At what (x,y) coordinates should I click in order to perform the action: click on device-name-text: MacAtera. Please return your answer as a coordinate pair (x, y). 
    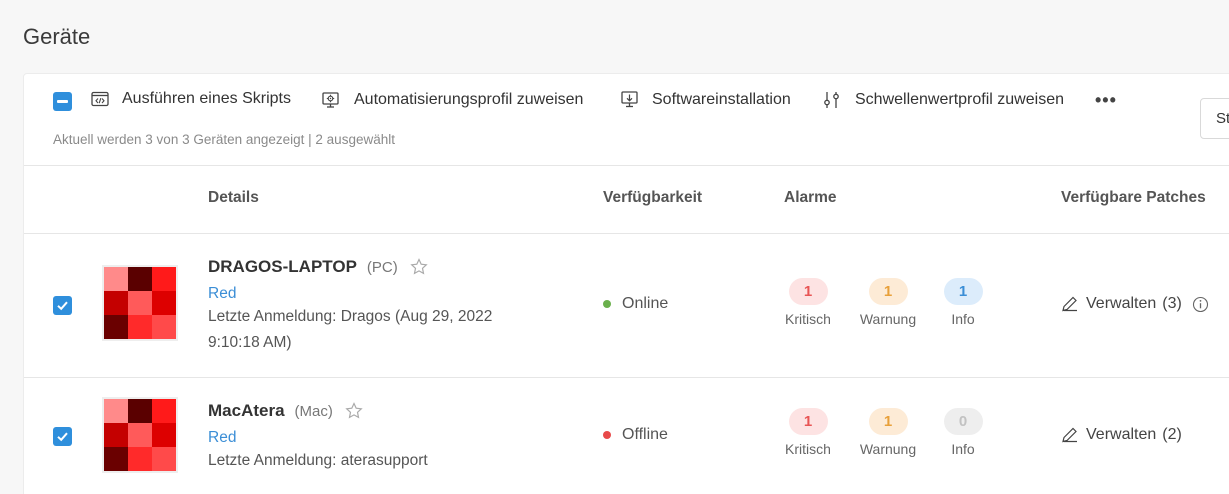
    Looking at the image, I should click on (246, 410).